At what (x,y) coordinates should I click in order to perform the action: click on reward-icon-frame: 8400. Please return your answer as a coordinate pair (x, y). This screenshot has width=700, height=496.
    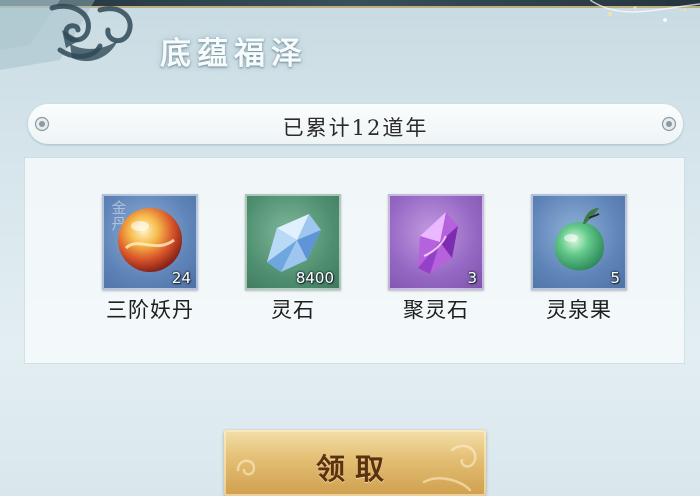
    Looking at the image, I should click on (293, 242).